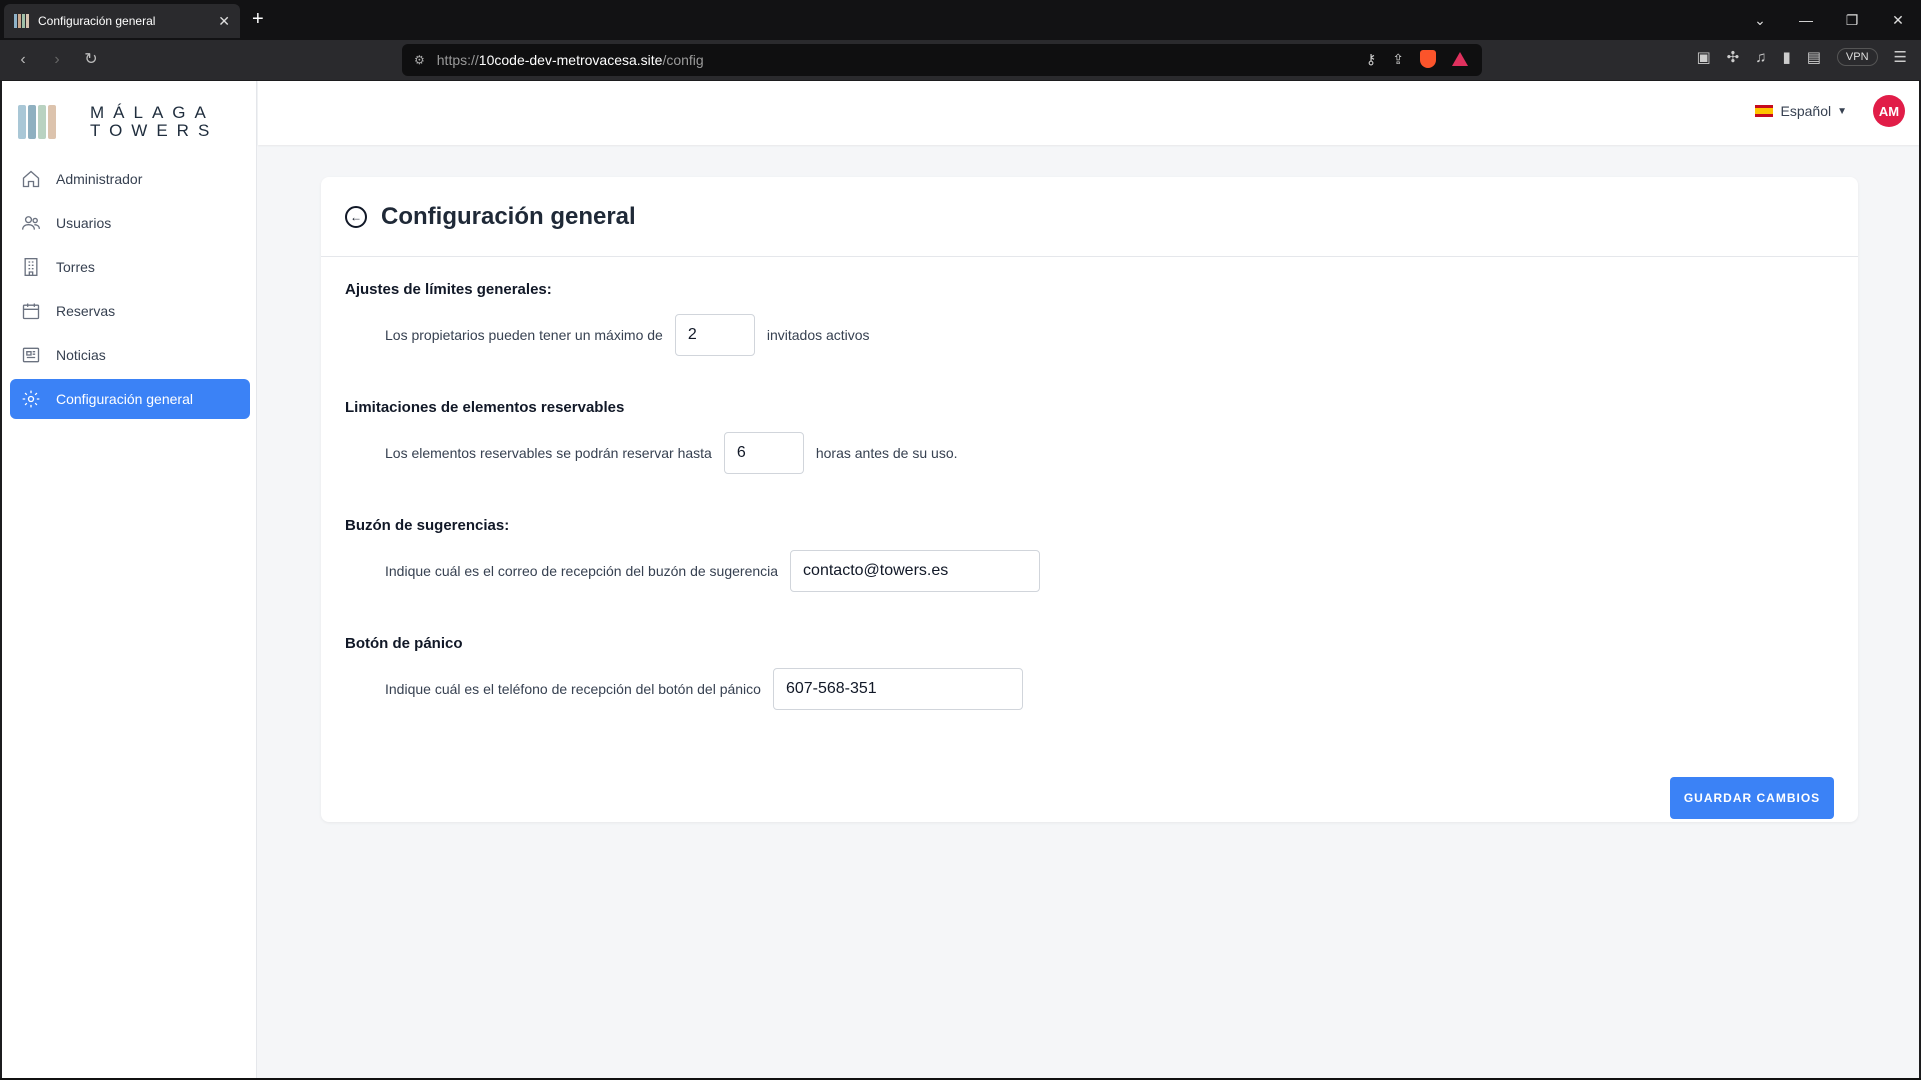  Describe the element at coordinates (915, 571) in the screenshot. I see `suggestions-email-input` at that location.